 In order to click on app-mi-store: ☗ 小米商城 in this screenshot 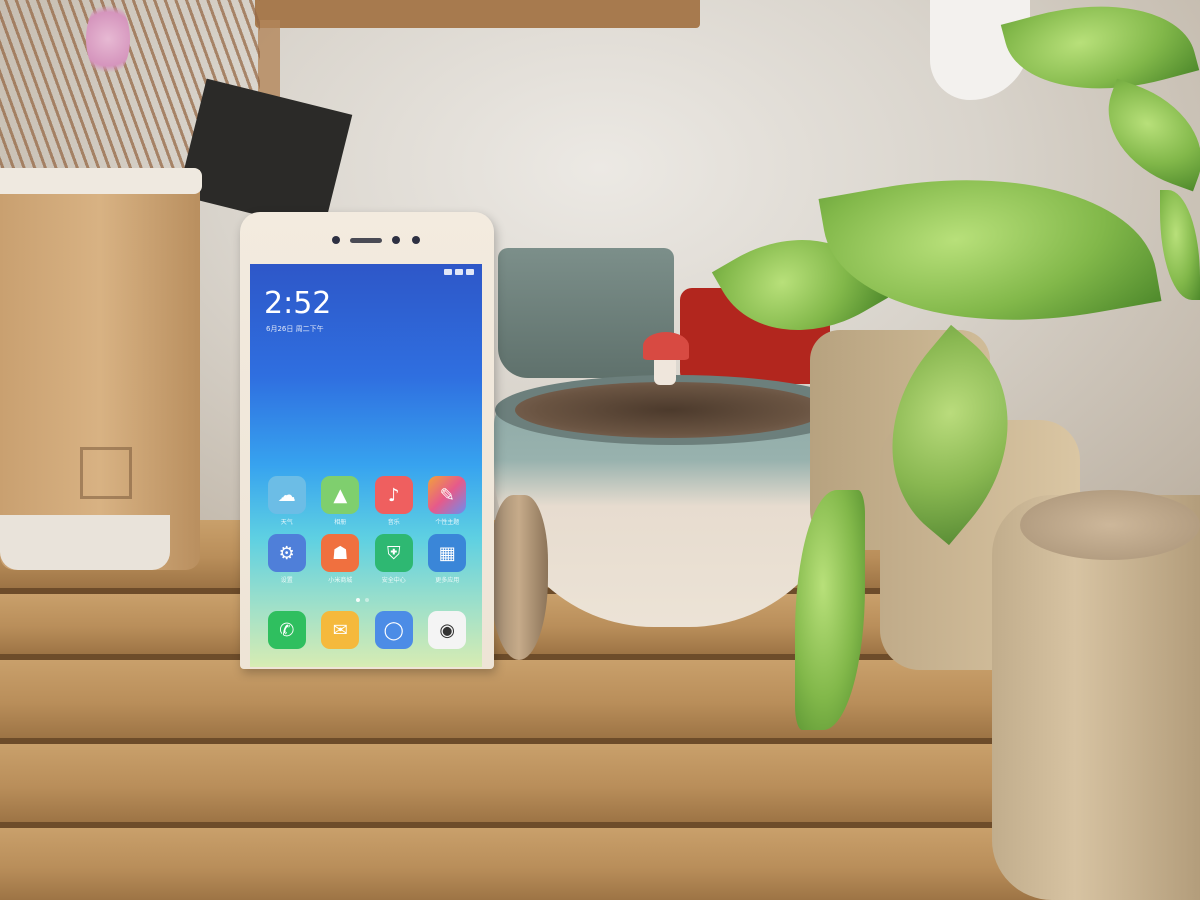, I will do `click(341, 559)`.